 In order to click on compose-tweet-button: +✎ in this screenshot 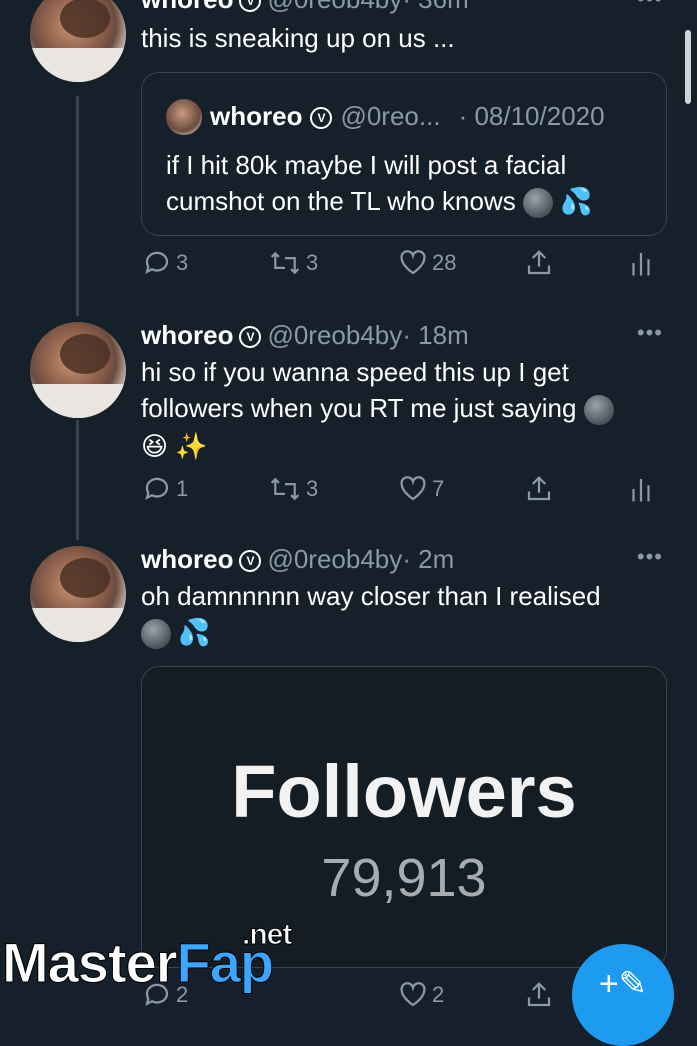, I will do `click(623, 995)`.